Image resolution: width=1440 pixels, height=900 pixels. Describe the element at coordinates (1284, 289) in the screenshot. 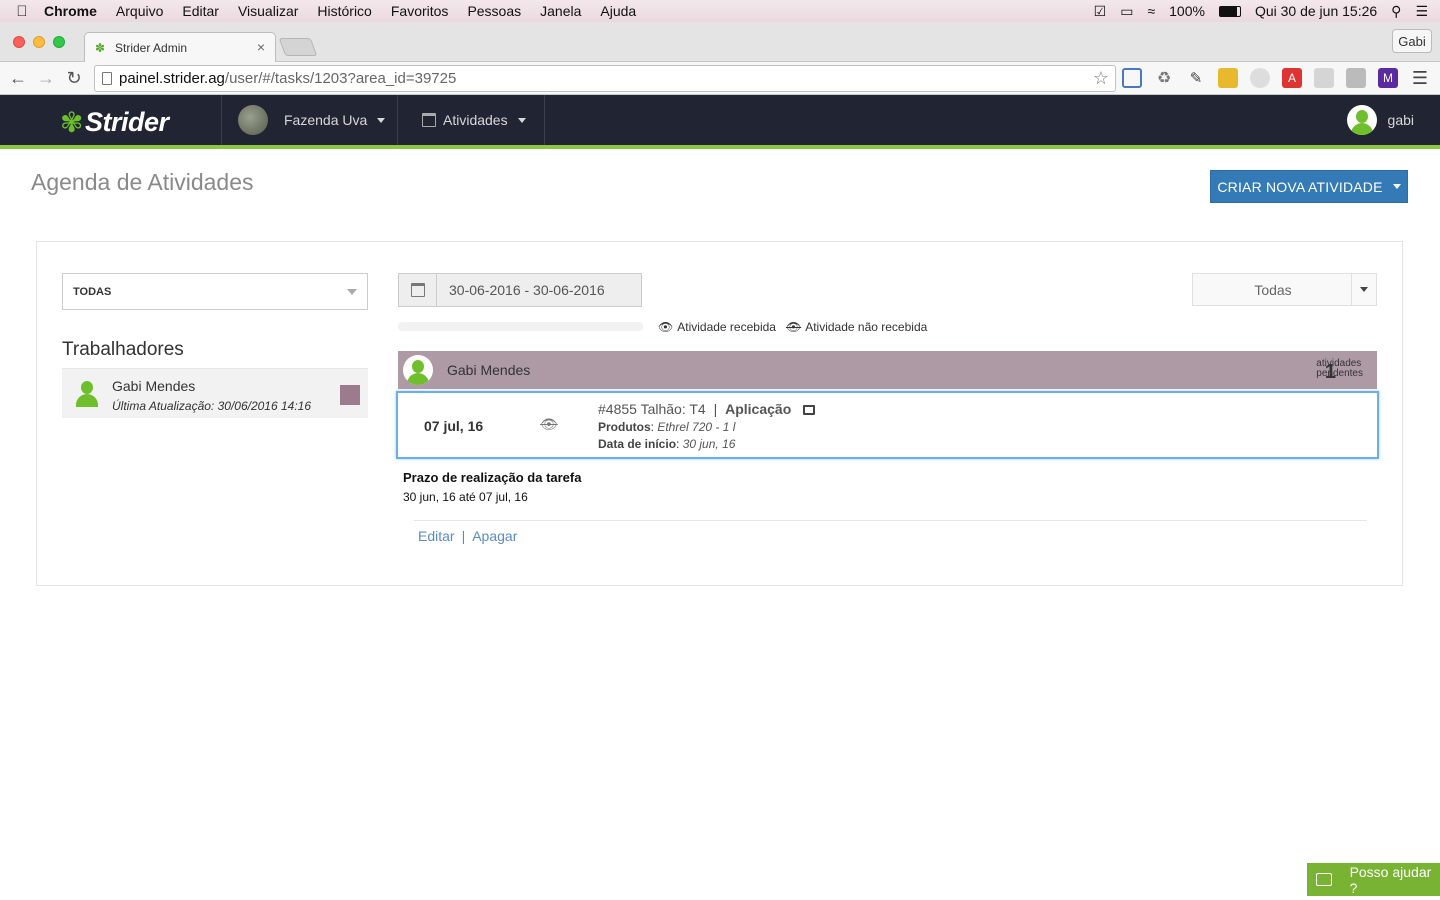

I see `status-filter-select: Todas` at that location.